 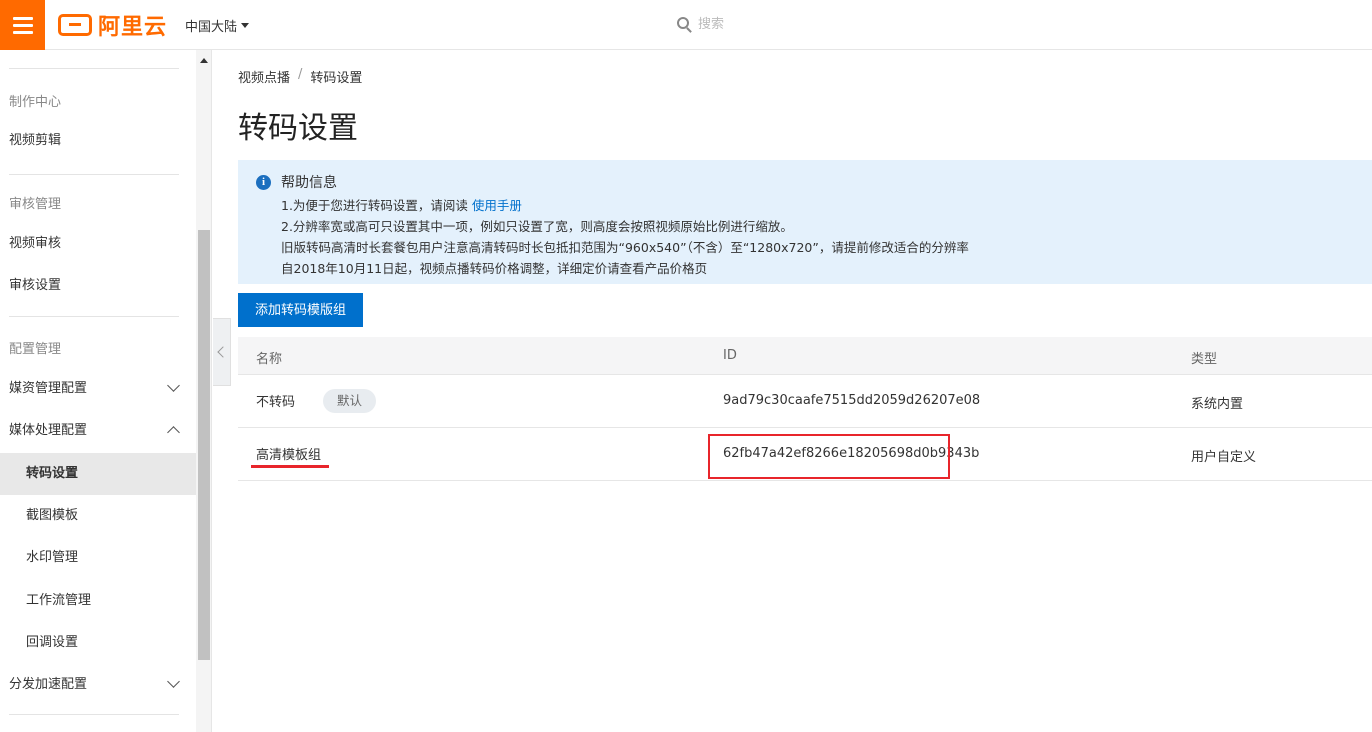 What do you see at coordinates (290, 466) in the screenshot?
I see `annotation-underline` at bounding box center [290, 466].